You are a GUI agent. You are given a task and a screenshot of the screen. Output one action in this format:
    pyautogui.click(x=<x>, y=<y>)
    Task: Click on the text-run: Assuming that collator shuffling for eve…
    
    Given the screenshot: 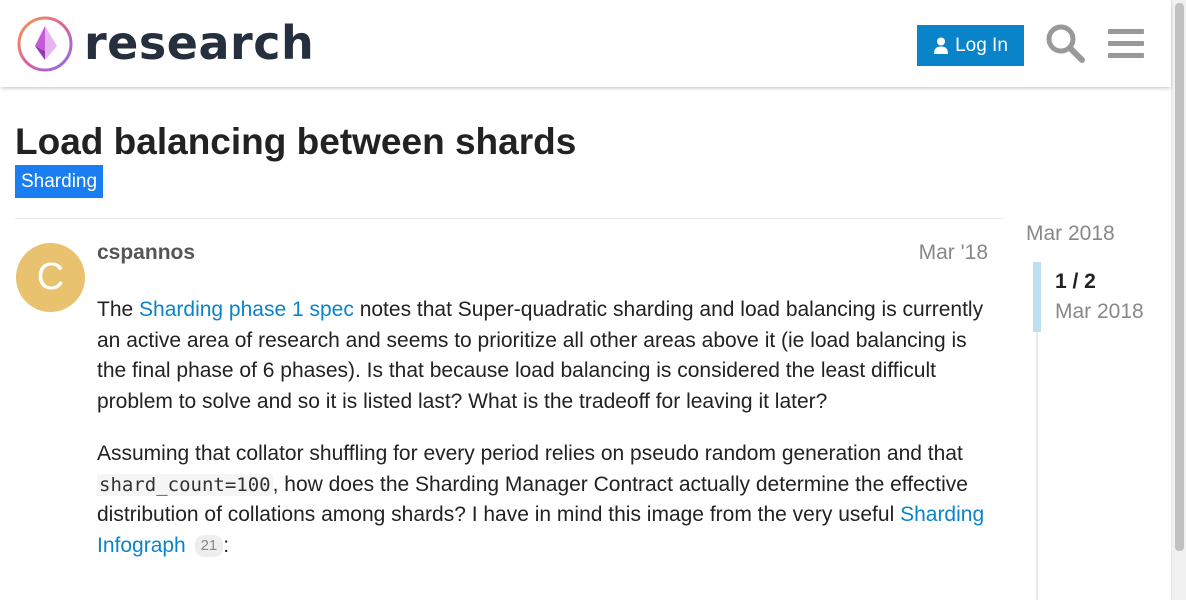 What is the action you would take?
    pyautogui.click(x=530, y=453)
    